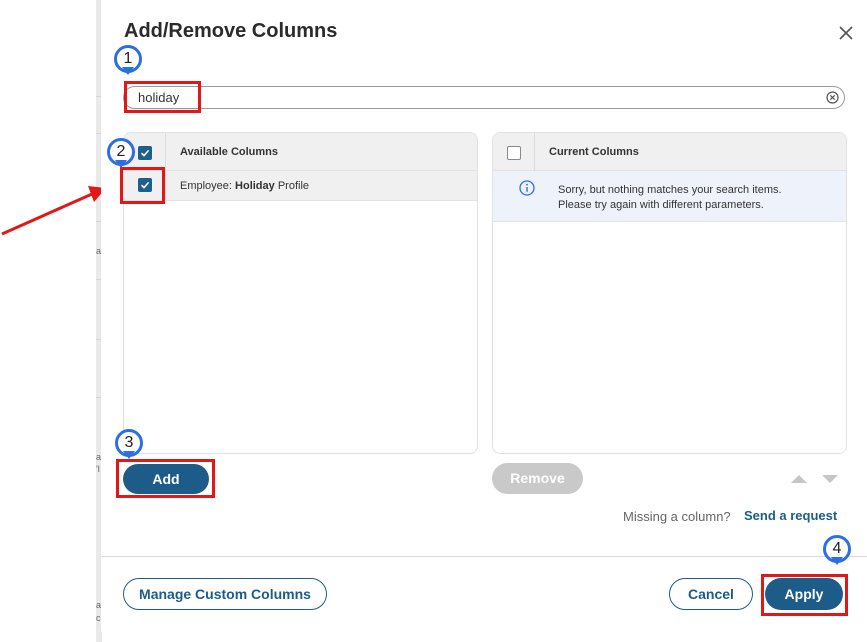 The width and height of the screenshot is (867, 642). I want to click on send-request-link: Send a request, so click(790, 515).